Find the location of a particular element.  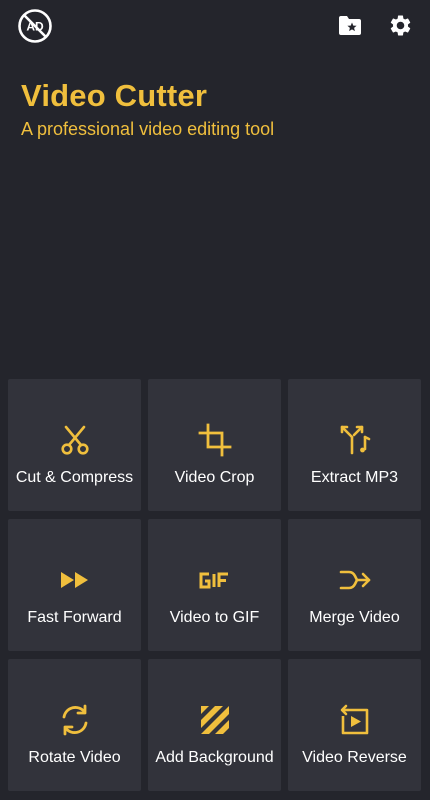

tool-video-to-gif: Video to GIF is located at coordinates (214, 585).